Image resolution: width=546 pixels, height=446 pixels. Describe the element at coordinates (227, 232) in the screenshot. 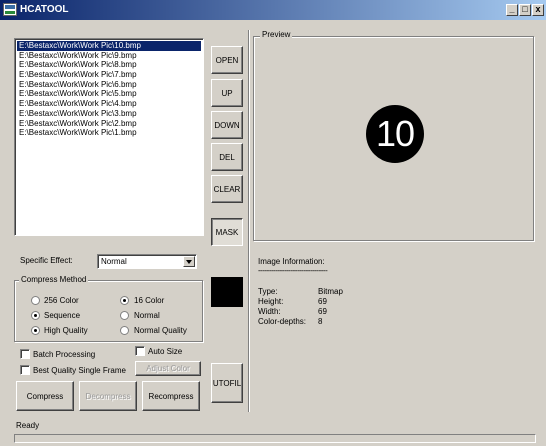

I see `mask-button: MASK` at that location.